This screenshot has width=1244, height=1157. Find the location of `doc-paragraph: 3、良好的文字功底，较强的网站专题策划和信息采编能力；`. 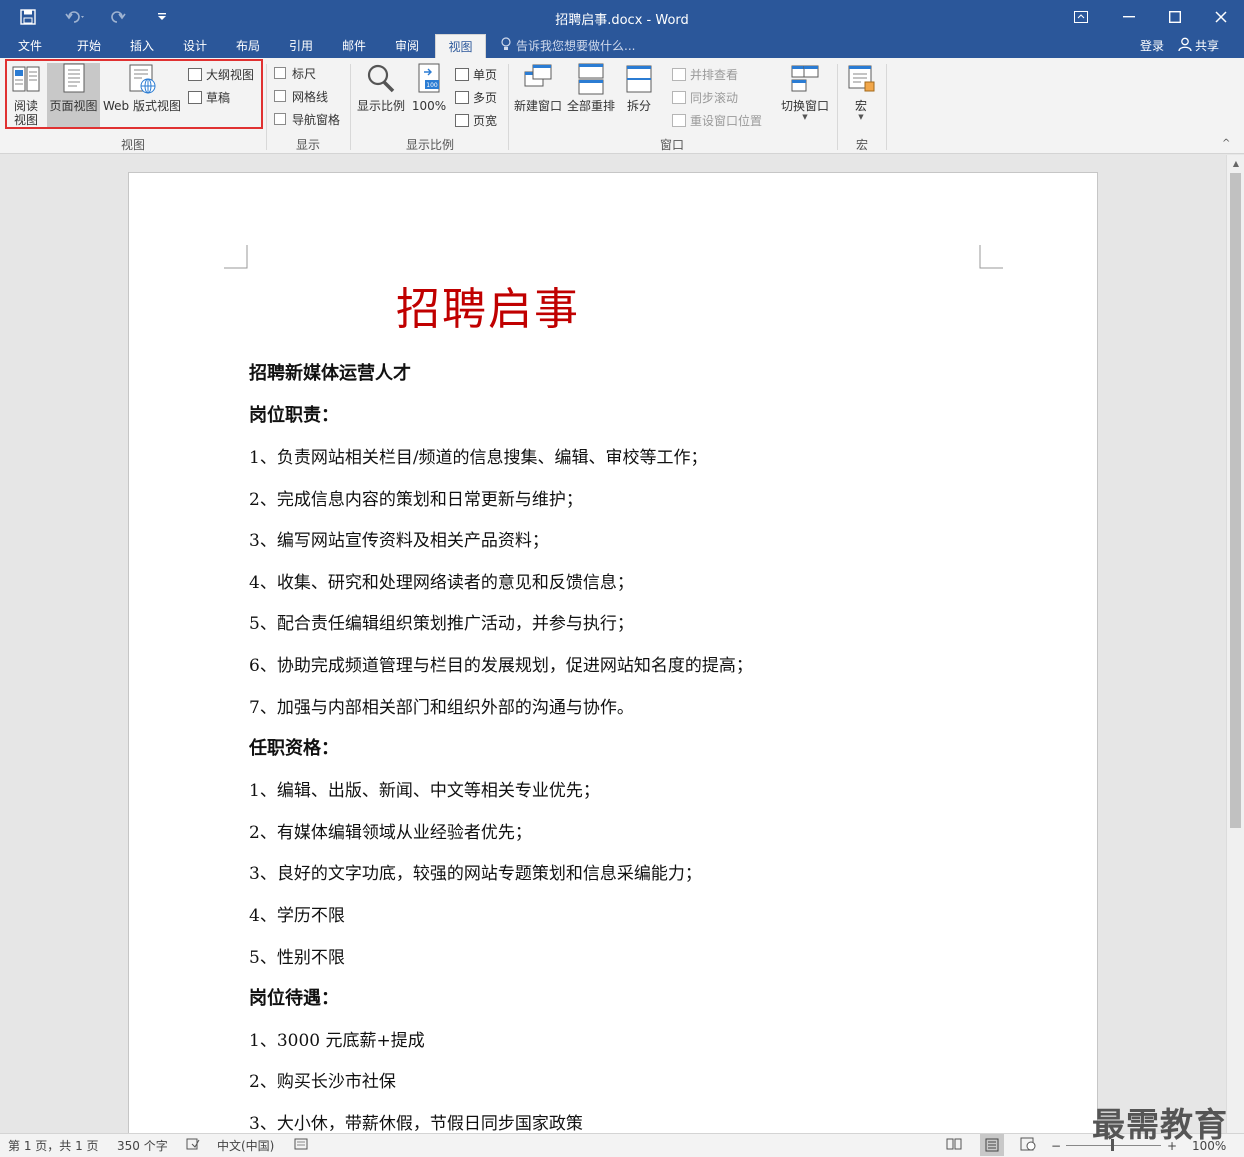

doc-paragraph: 3、良好的文字功底，较强的网站专题策划和信息采编能力； is located at coordinates (475, 871).